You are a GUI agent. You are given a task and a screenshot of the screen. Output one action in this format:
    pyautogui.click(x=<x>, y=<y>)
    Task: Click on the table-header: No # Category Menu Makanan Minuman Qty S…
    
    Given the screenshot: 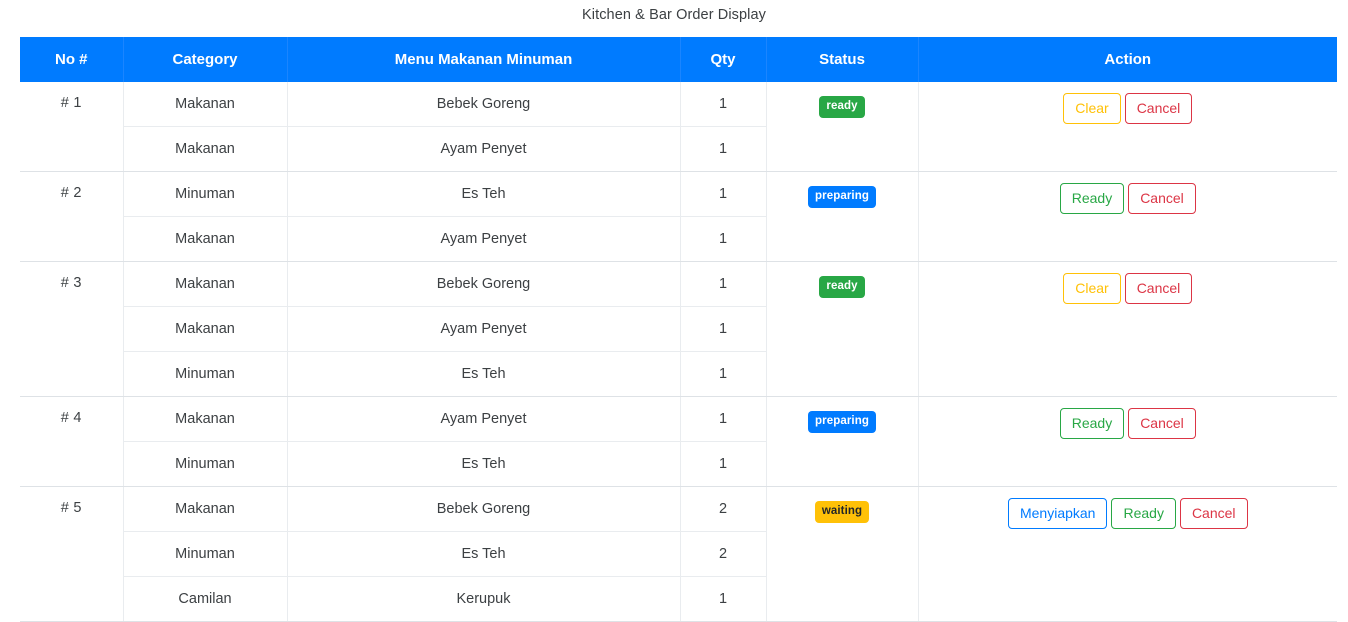 What is the action you would take?
    pyautogui.click(x=678, y=59)
    